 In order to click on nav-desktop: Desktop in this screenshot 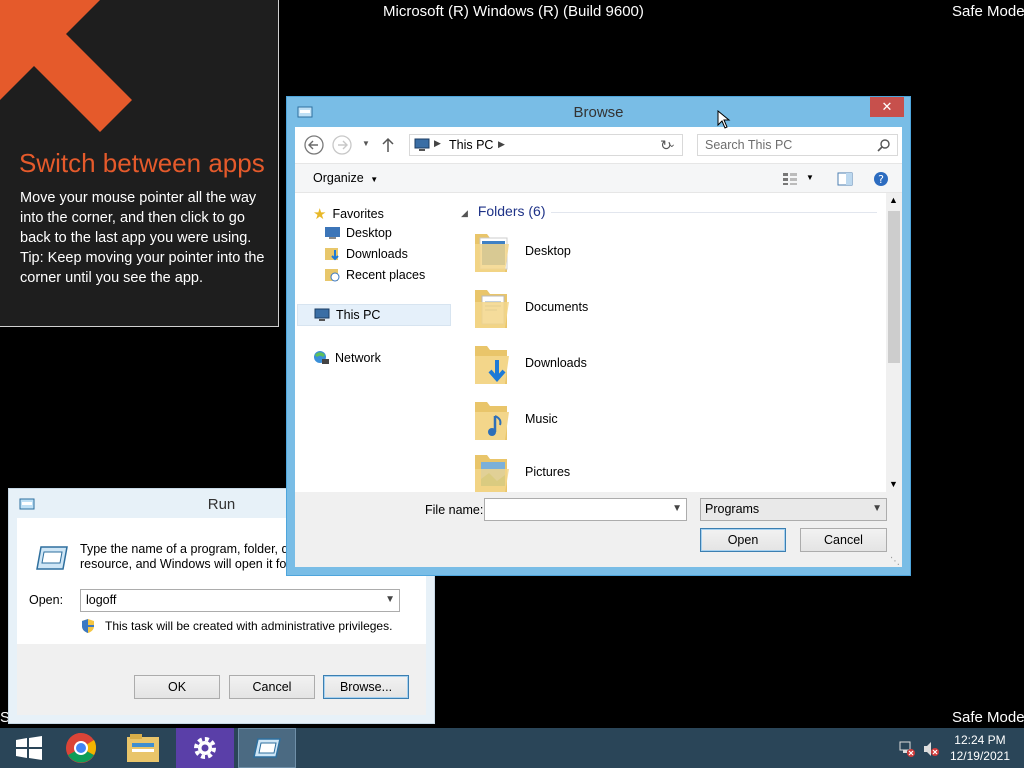, I will do `click(358, 233)`.